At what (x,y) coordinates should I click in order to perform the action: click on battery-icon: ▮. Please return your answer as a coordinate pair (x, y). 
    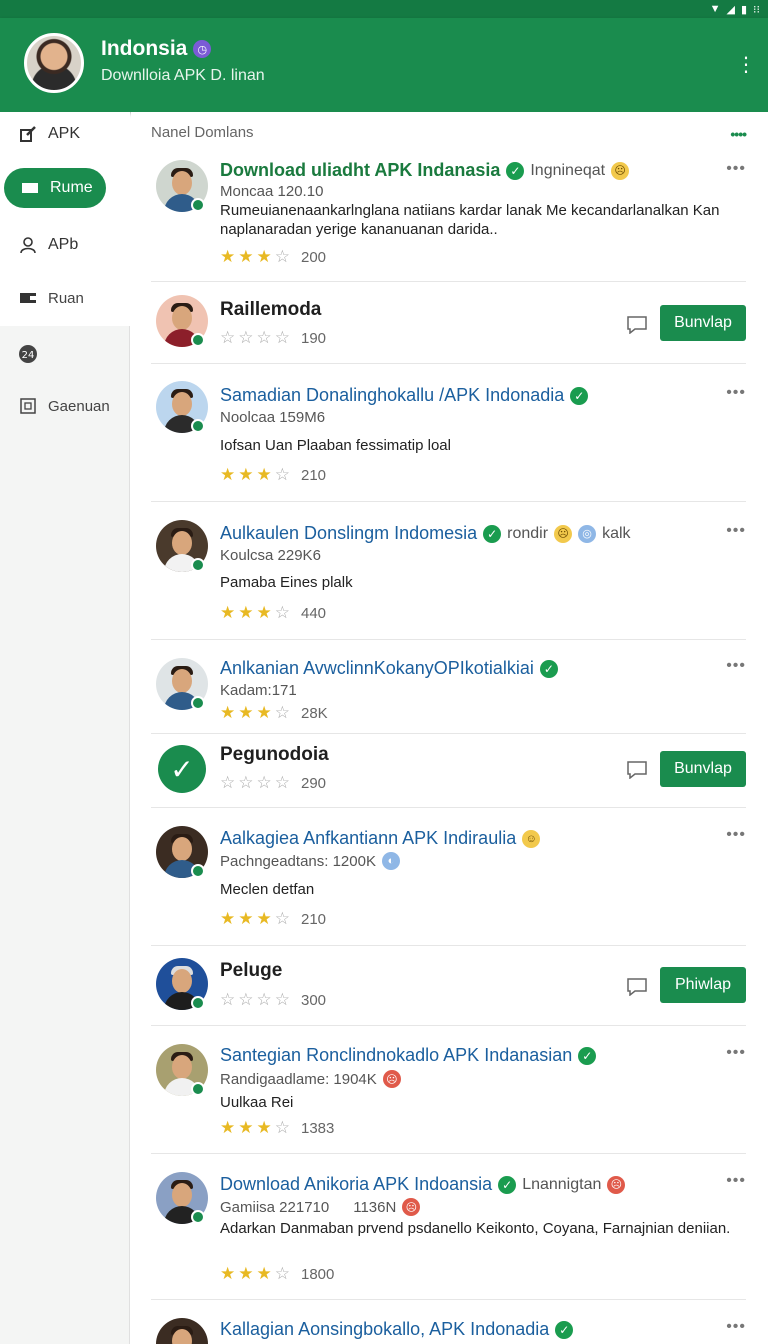
    Looking at the image, I should click on (743, 9).